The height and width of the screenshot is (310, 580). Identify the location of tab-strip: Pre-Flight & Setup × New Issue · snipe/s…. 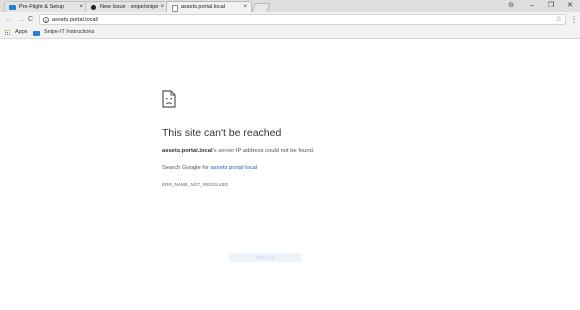
(290, 6).